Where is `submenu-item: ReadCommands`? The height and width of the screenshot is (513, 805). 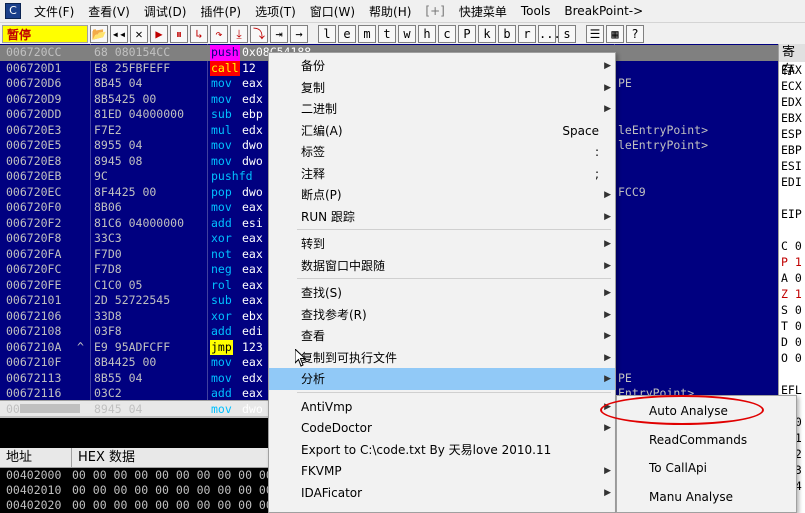
submenu-item: ReadCommands is located at coordinates (706, 440).